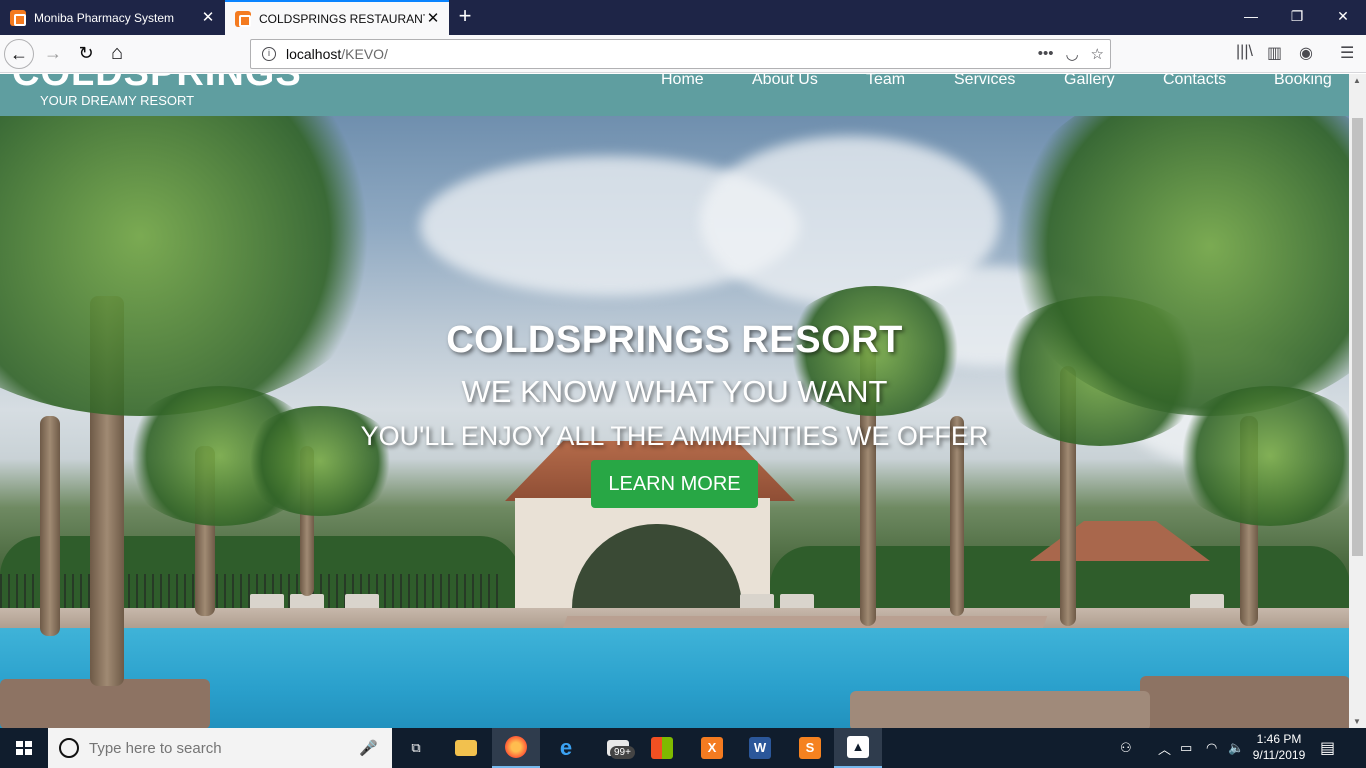 The height and width of the screenshot is (768, 1366). I want to click on tab-moniba-pharmacy: Moniba Pharmacy System ✕, so click(112, 17).